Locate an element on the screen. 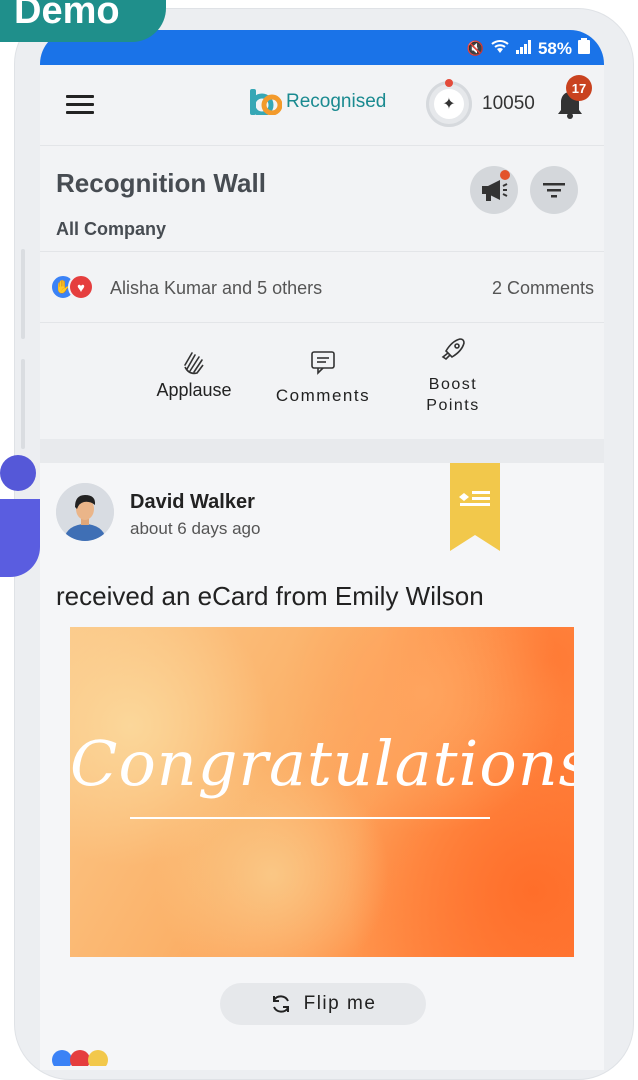  refresh-icon is located at coordinates (280, 1004).